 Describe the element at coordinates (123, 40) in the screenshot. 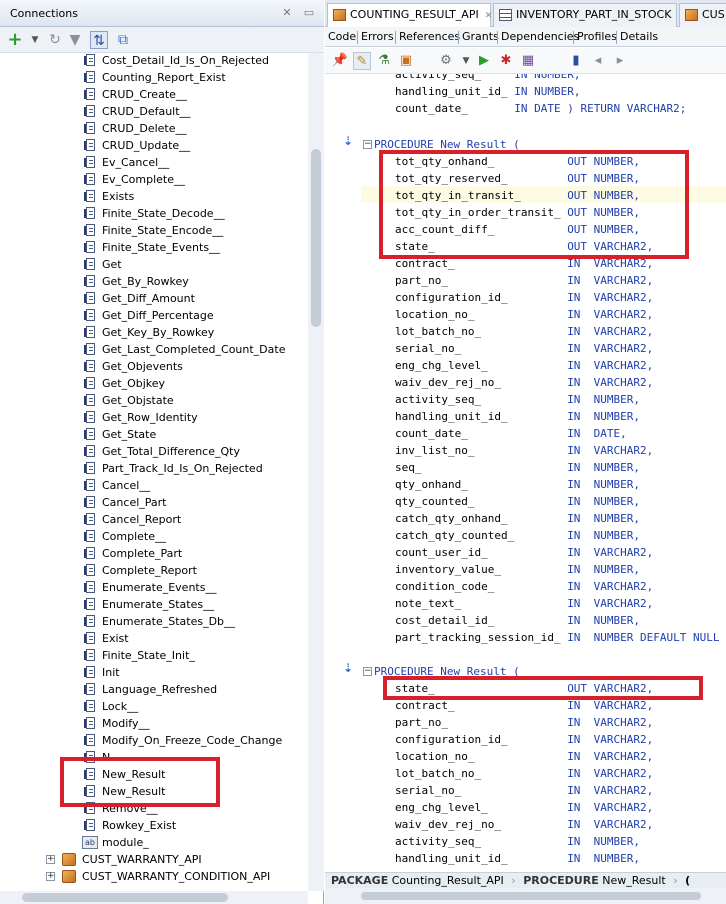

I see `connection-icon: ⧉` at that location.